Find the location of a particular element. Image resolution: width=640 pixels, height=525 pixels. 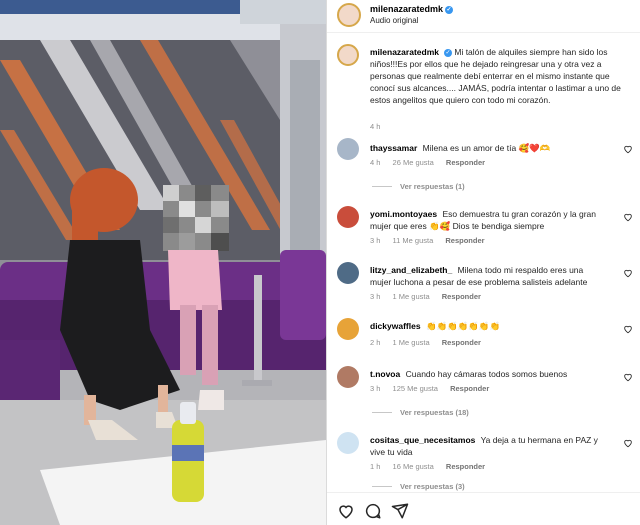

author-username-text: milenazaratedmk is located at coordinates (406, 9).